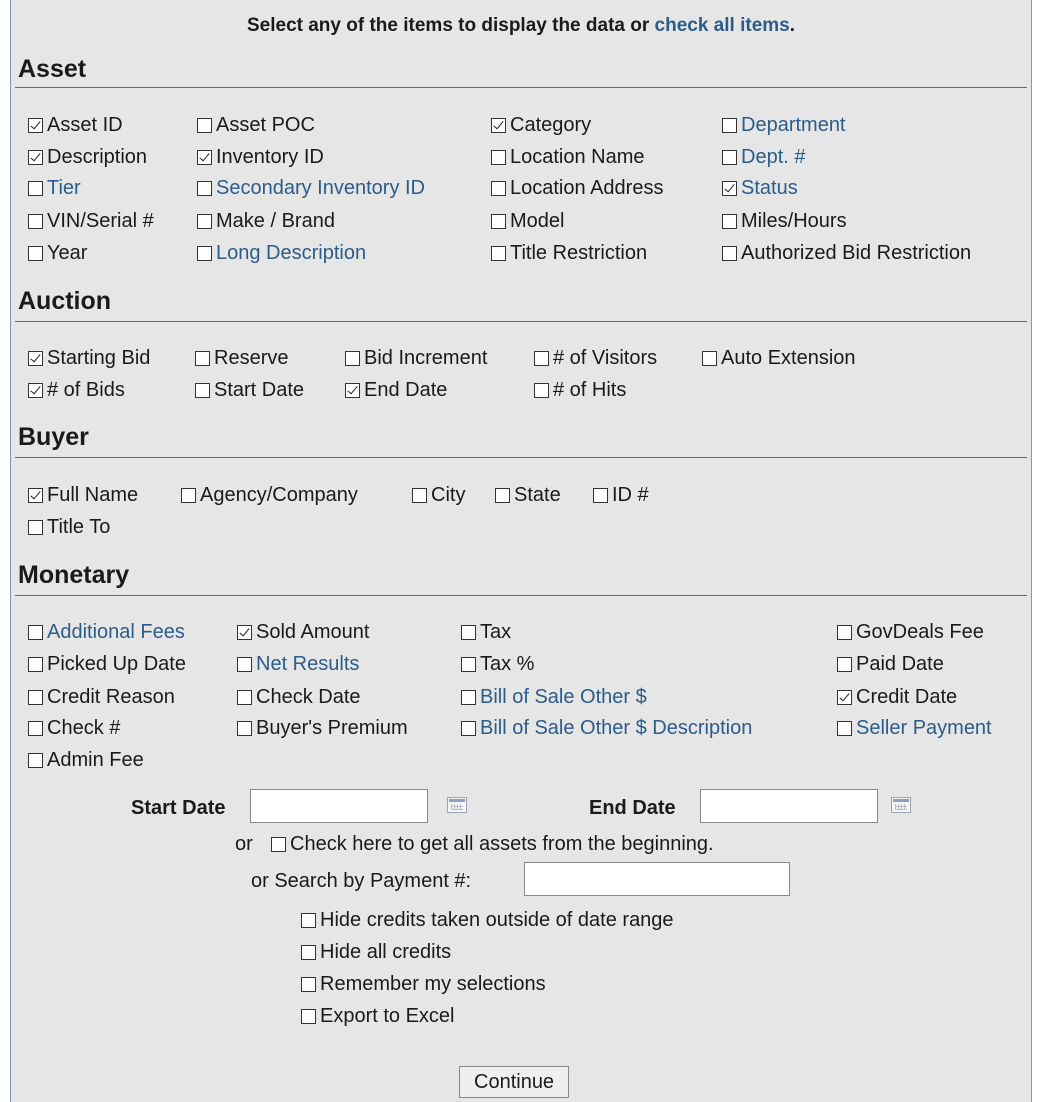 The width and height of the screenshot is (1042, 1102). I want to click on hide-credits-outside-range-checkbox: Hide credits taken outside of date range, so click(487, 920).